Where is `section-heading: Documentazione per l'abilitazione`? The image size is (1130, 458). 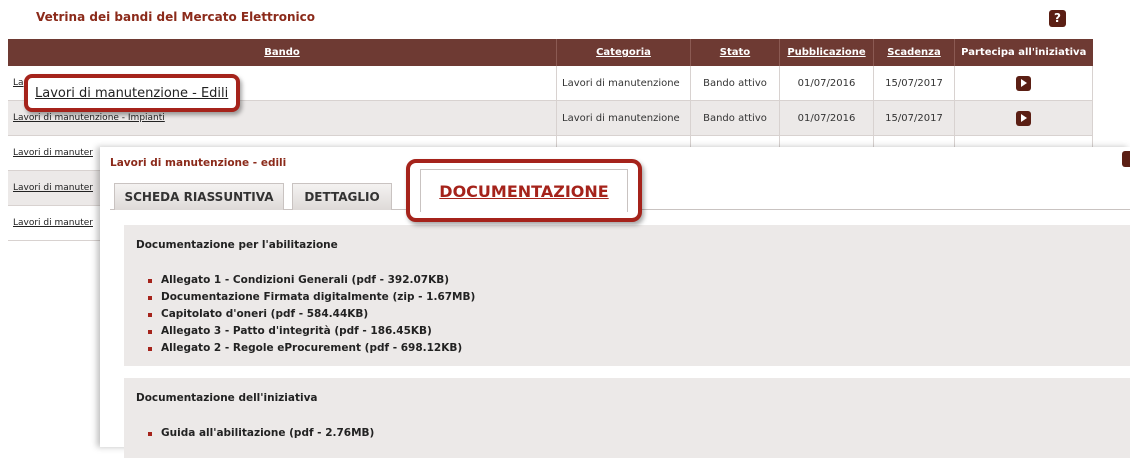 section-heading: Documentazione per l'abilitazione is located at coordinates (237, 245).